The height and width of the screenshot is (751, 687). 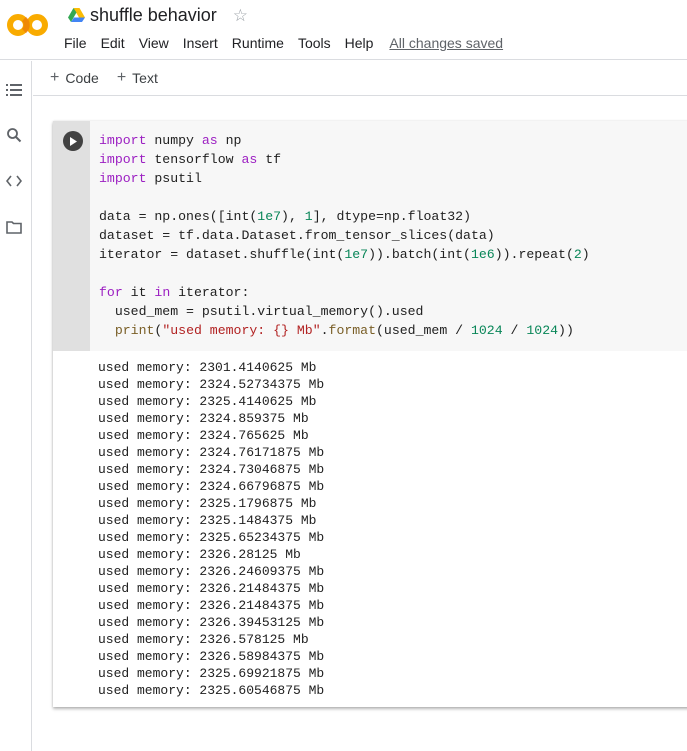 What do you see at coordinates (211, 690) in the screenshot?
I see `output-line: used memory: 2325.60546875 Mb` at bounding box center [211, 690].